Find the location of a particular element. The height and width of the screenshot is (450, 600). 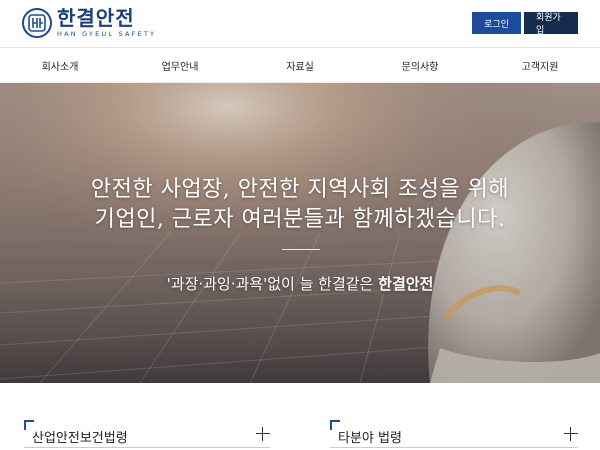

hero-divider is located at coordinates (301, 249).